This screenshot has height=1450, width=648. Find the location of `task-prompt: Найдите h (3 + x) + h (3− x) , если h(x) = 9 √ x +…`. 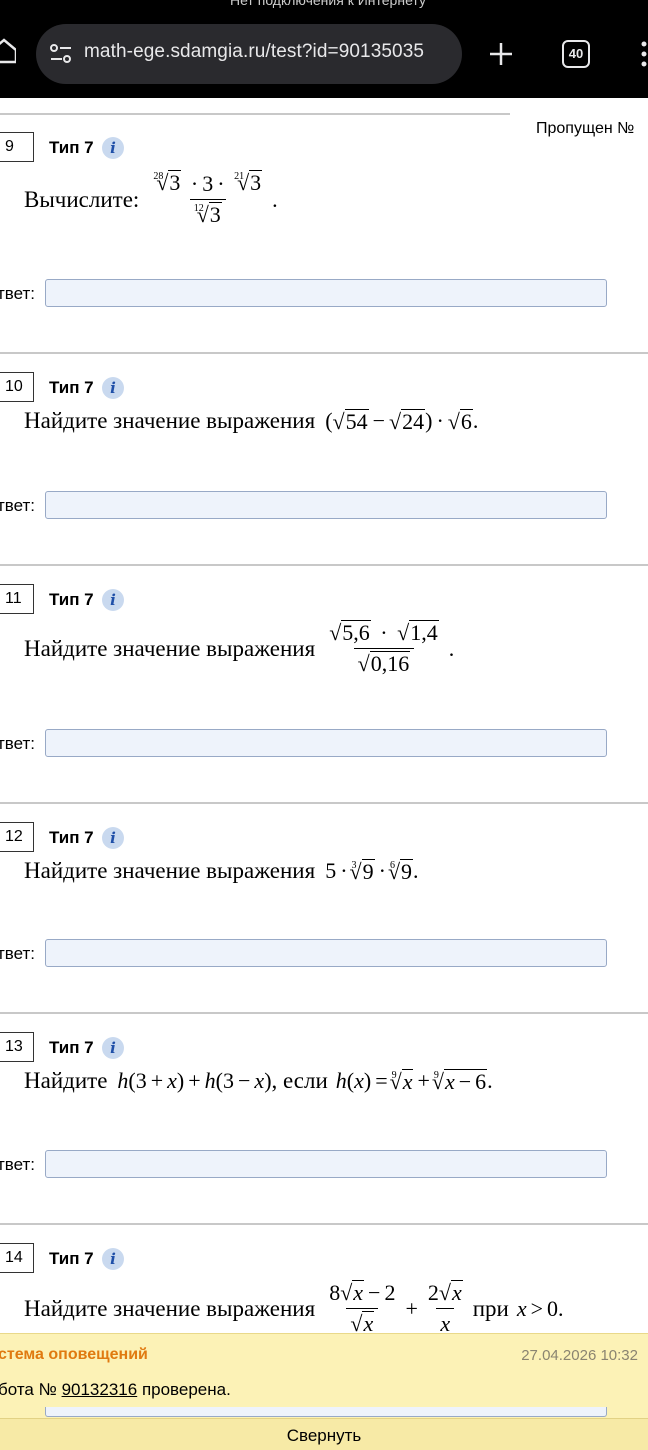

task-prompt: Найдите h (3 + x) + h (3− x) , если h(x) = 9 √ x +… is located at coordinates (258, 1081).